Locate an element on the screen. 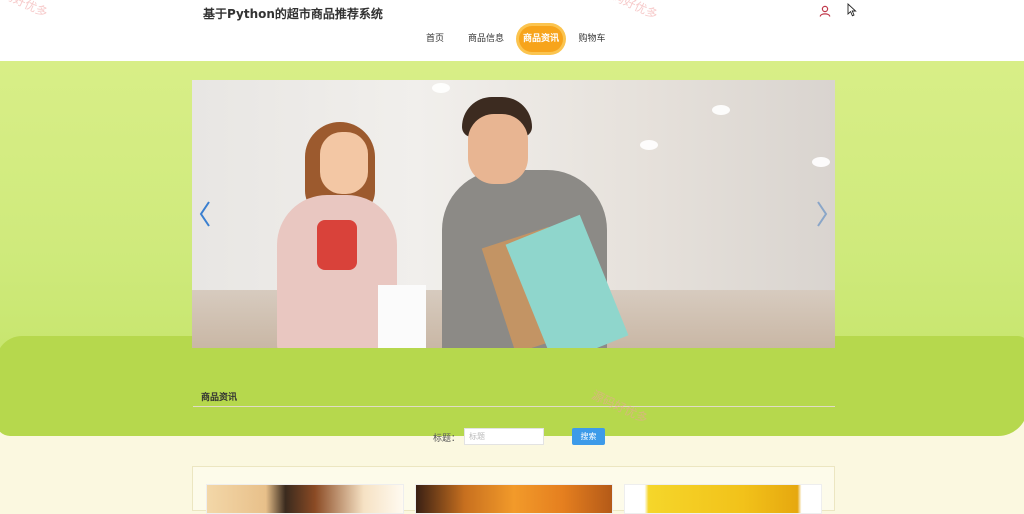 The height and width of the screenshot is (514, 1024). woman-shirt is located at coordinates (337, 245).